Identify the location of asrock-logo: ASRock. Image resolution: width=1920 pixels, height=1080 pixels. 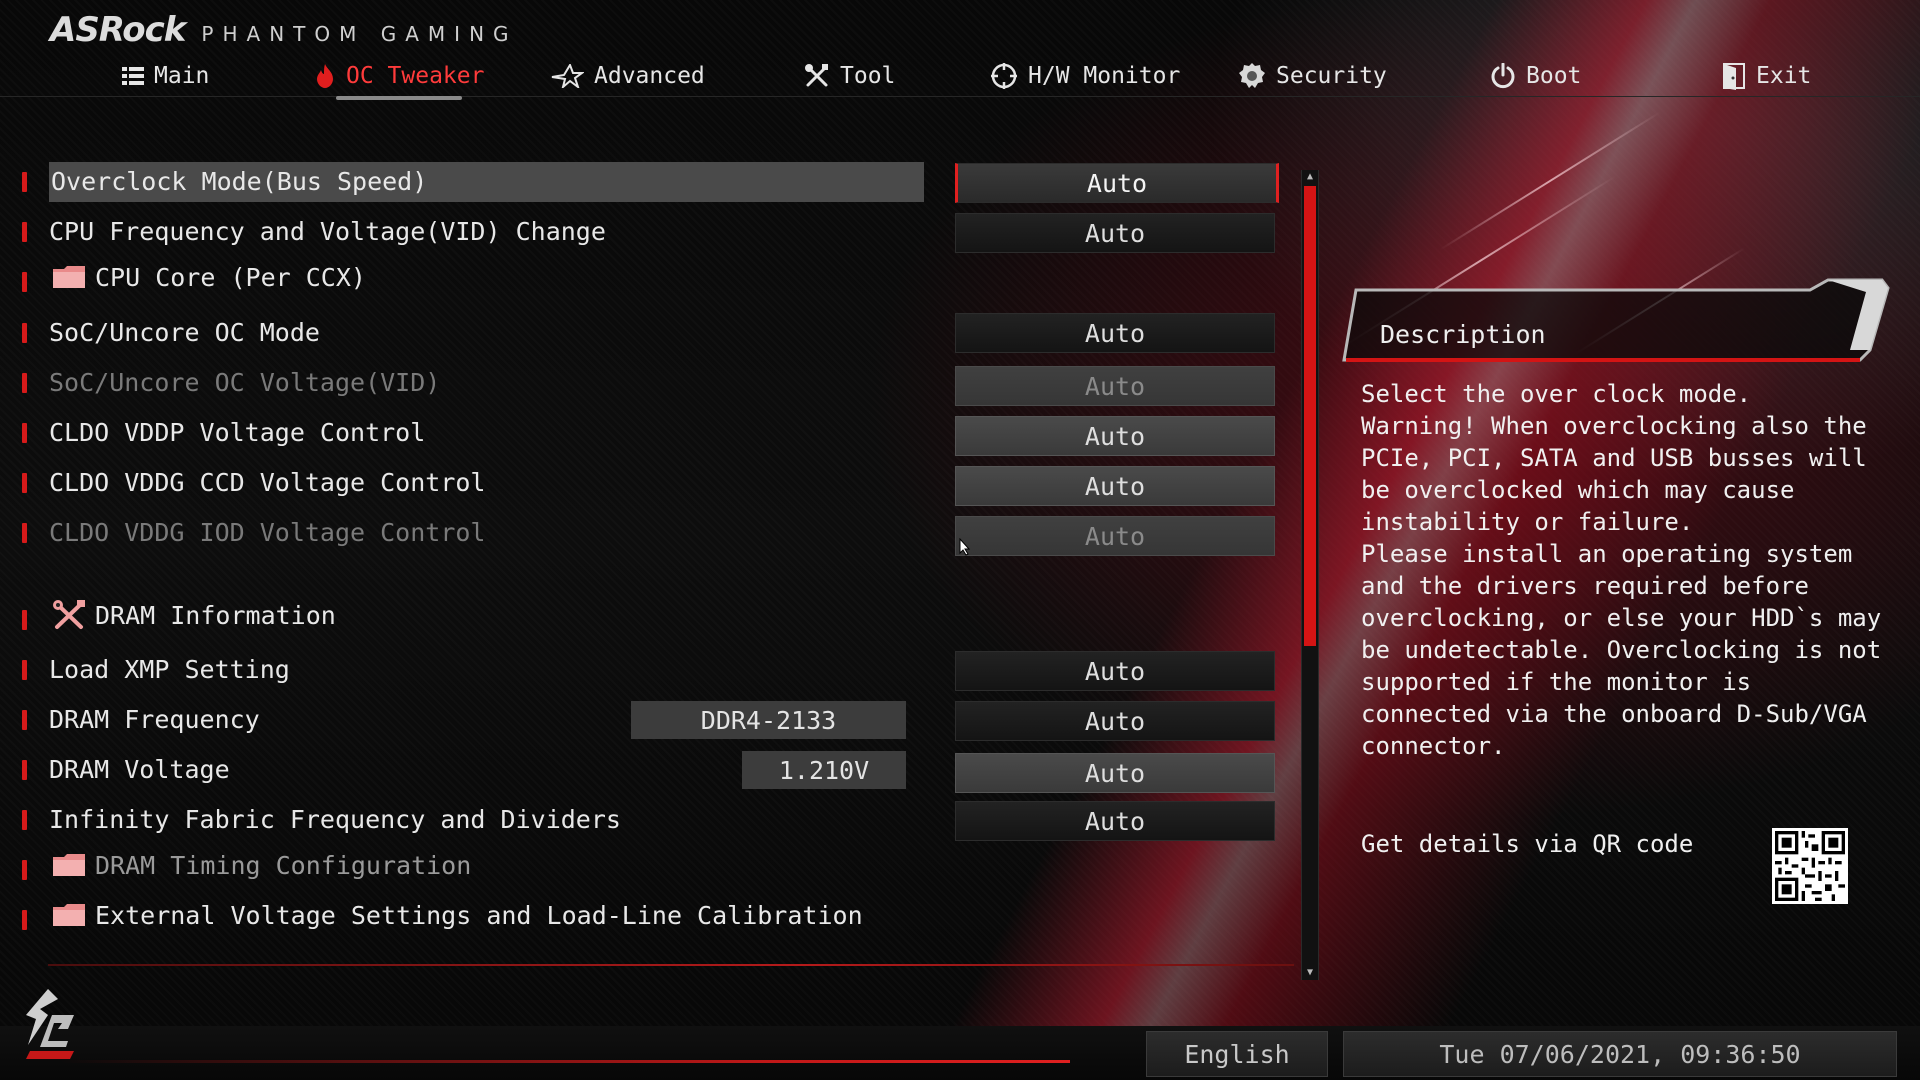
(118, 30).